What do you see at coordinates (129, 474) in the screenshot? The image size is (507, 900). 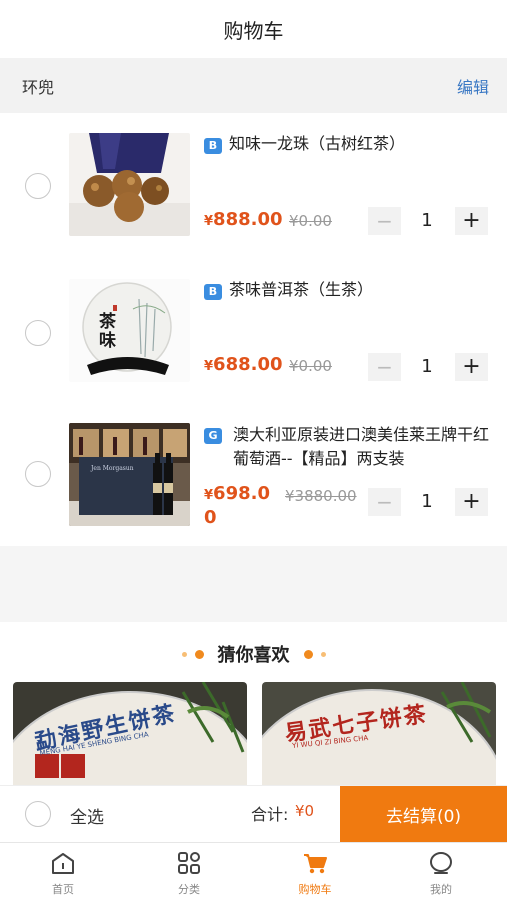 I see `product-image: Jen Morgasun` at bounding box center [129, 474].